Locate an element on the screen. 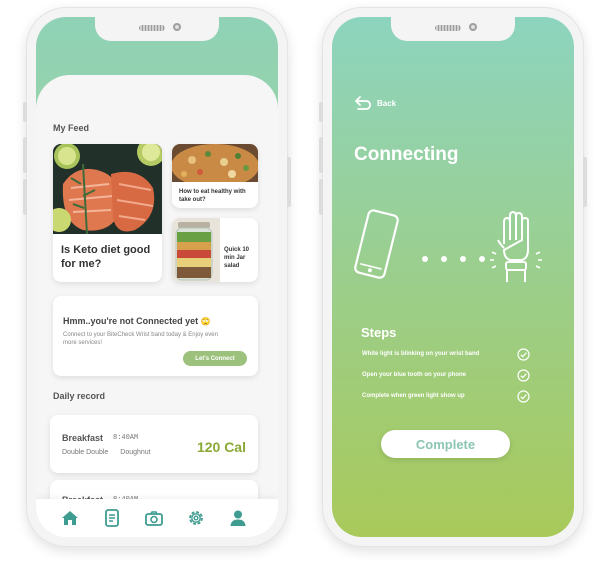 This screenshot has width=593, height=561. bottom-navigation is located at coordinates (157, 518).